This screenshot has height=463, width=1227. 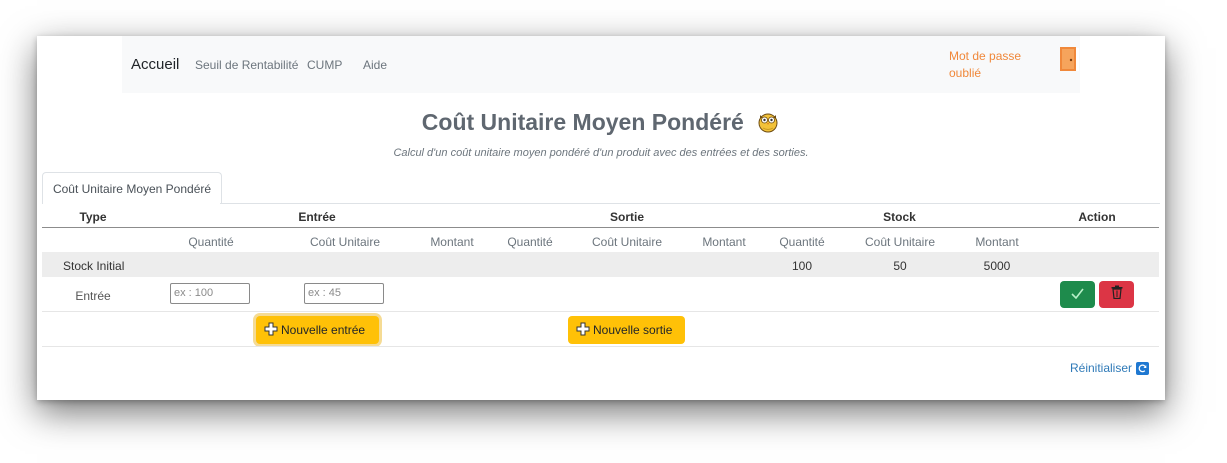 What do you see at coordinates (900, 242) in the screenshot?
I see `subheader-stock-cout: Coût Unitaire` at bounding box center [900, 242].